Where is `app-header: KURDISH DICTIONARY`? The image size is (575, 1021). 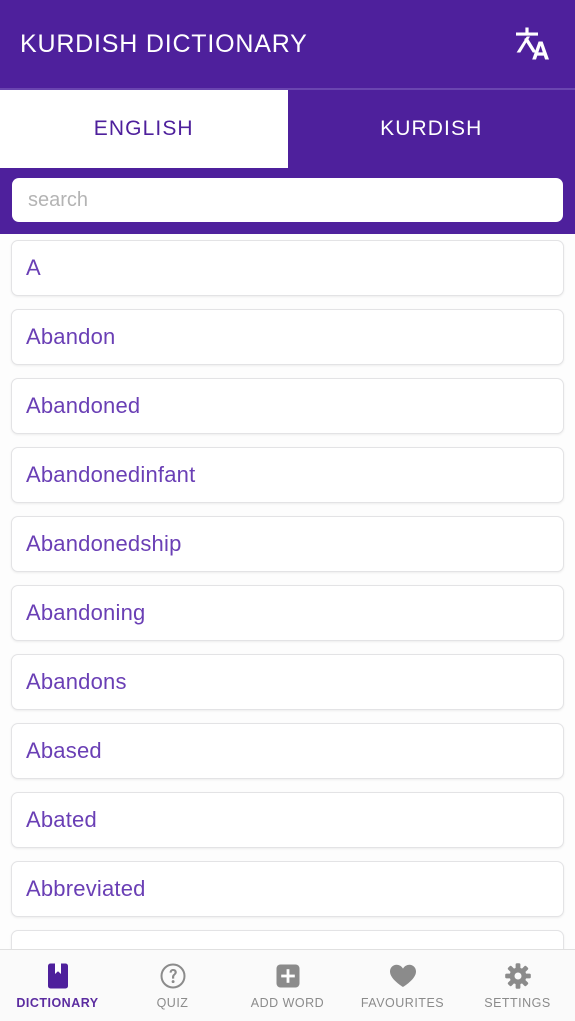 app-header: KURDISH DICTIONARY is located at coordinates (287, 44).